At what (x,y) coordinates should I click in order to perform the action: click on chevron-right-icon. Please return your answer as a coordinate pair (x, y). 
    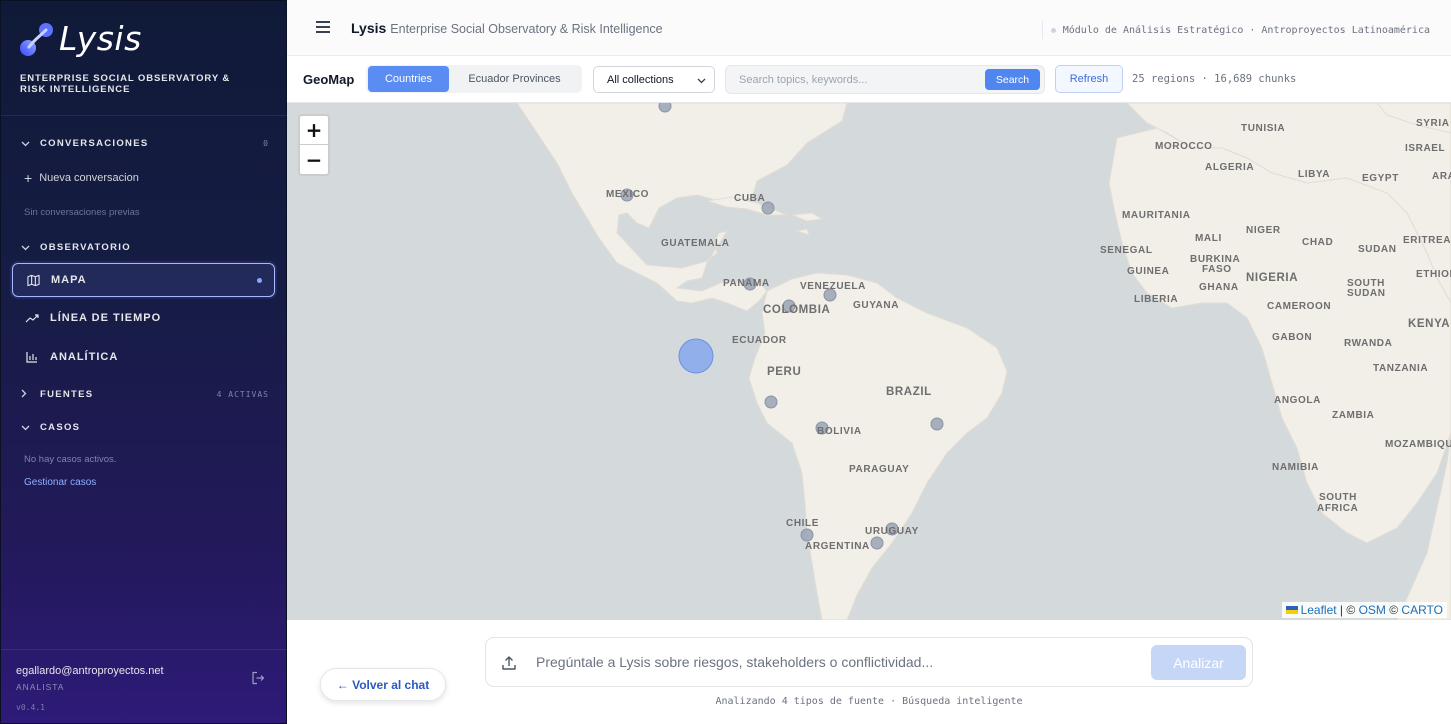
    Looking at the image, I should click on (27, 394).